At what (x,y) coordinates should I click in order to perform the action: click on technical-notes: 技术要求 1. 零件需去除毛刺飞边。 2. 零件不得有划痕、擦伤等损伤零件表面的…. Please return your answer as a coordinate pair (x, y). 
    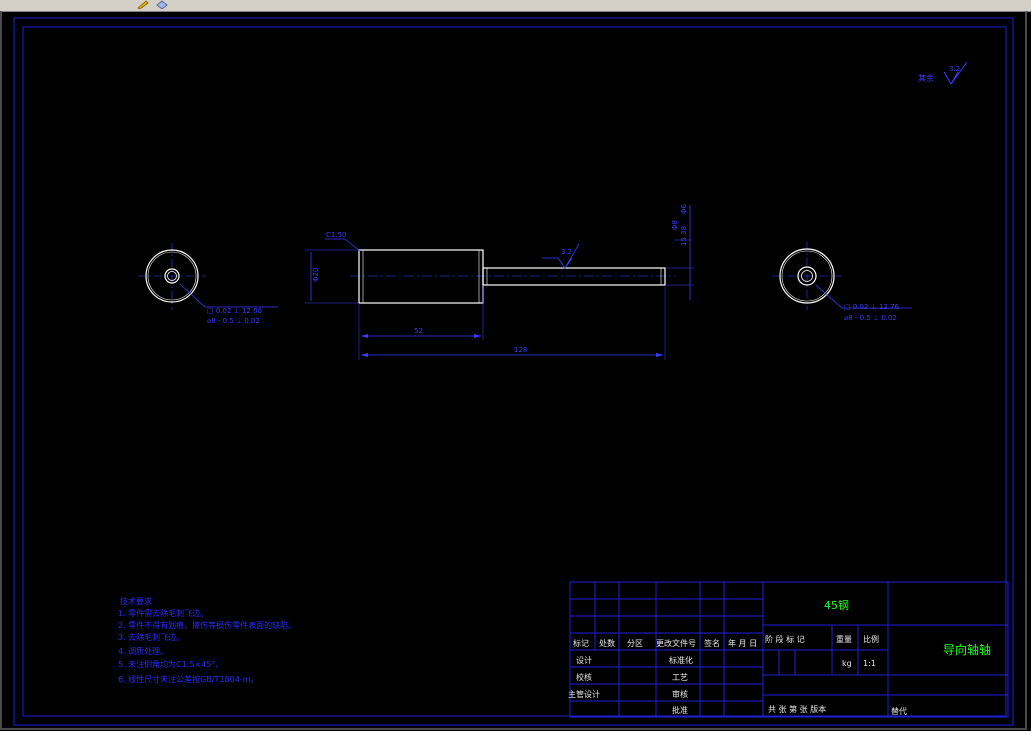
    Looking at the image, I should click on (207, 640).